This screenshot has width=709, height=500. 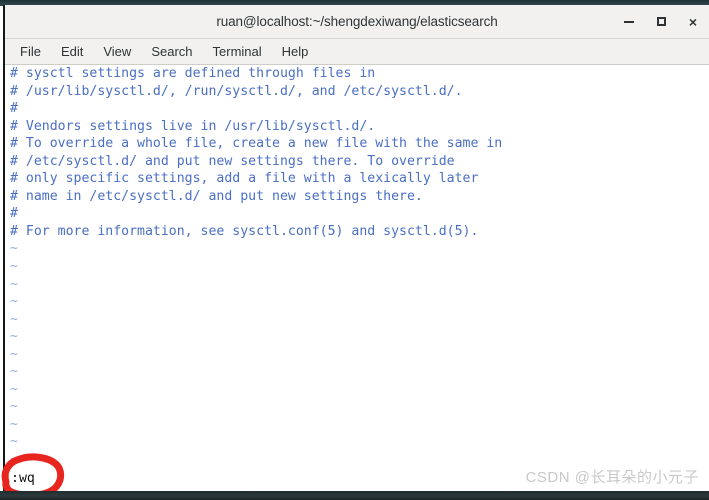 I want to click on close-icon: ×, so click(x=693, y=21).